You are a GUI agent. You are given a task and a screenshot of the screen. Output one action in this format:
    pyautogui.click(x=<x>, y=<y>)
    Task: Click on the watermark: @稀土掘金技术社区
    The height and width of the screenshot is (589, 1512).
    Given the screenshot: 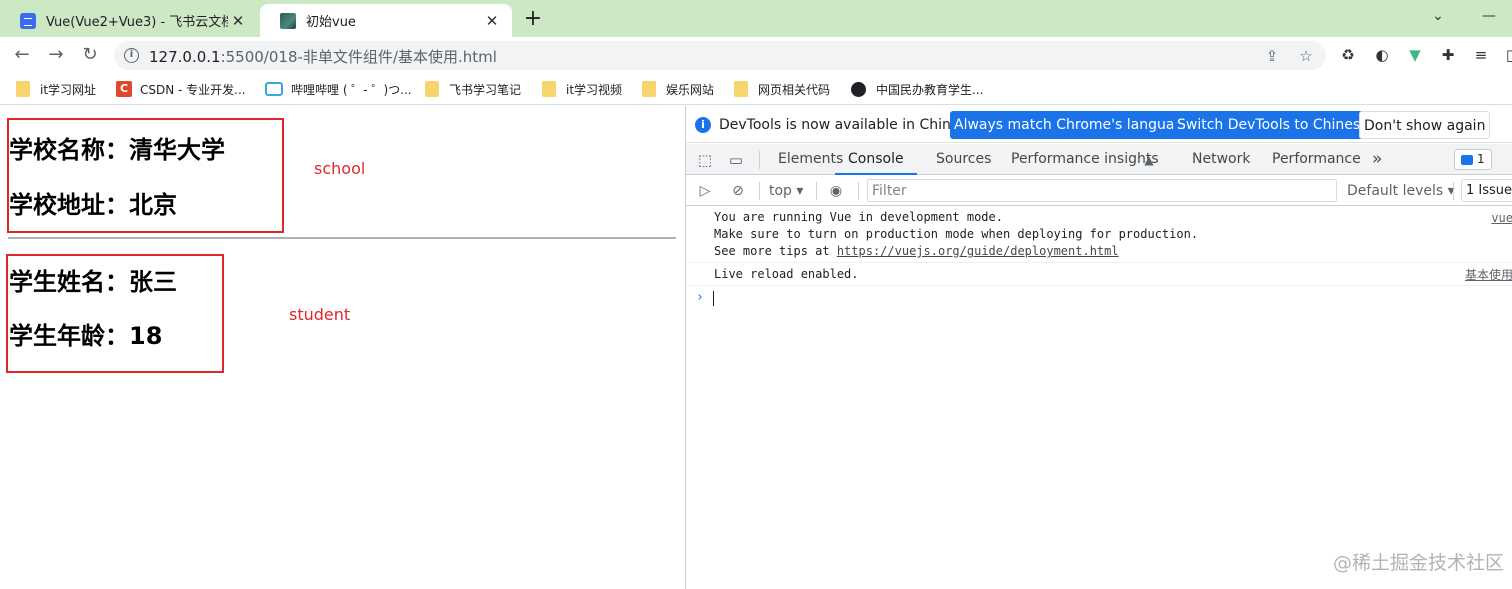 What is the action you would take?
    pyautogui.click(x=1419, y=563)
    